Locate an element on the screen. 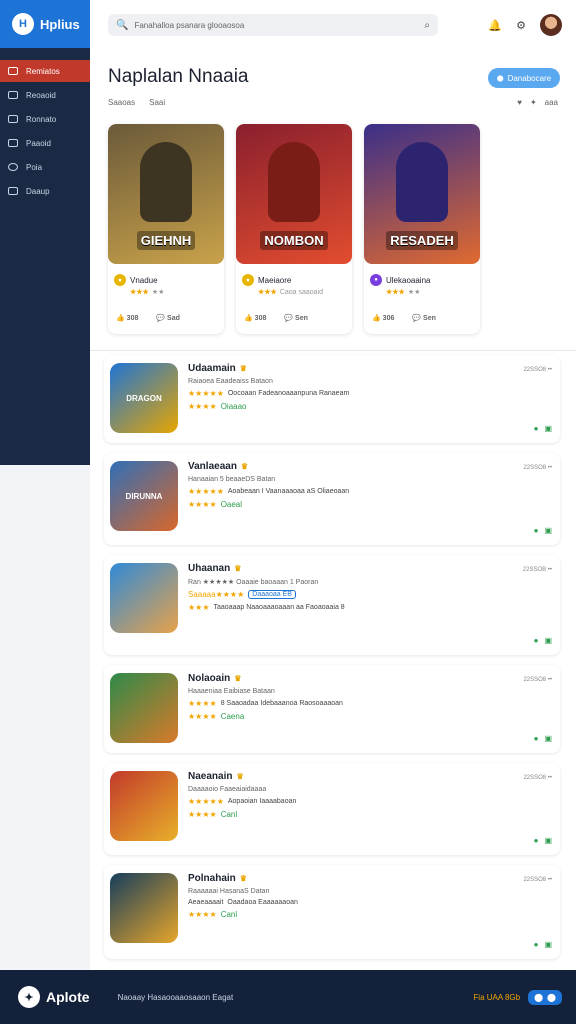  app-subtitle: Raiaoea Eaadeaiss Bataon is located at coordinates (230, 381).